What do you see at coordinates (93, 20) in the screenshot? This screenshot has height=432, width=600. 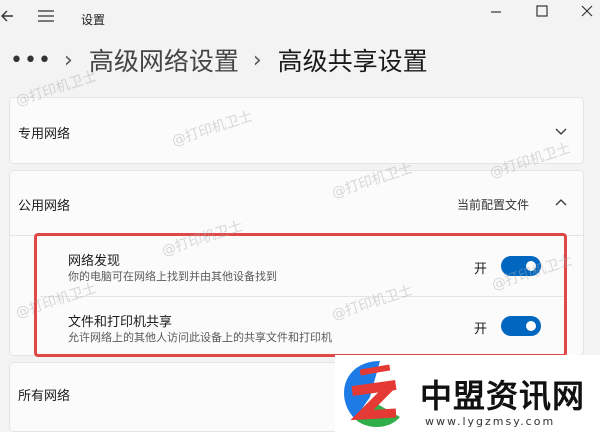 I see `window-title: 设置` at bounding box center [93, 20].